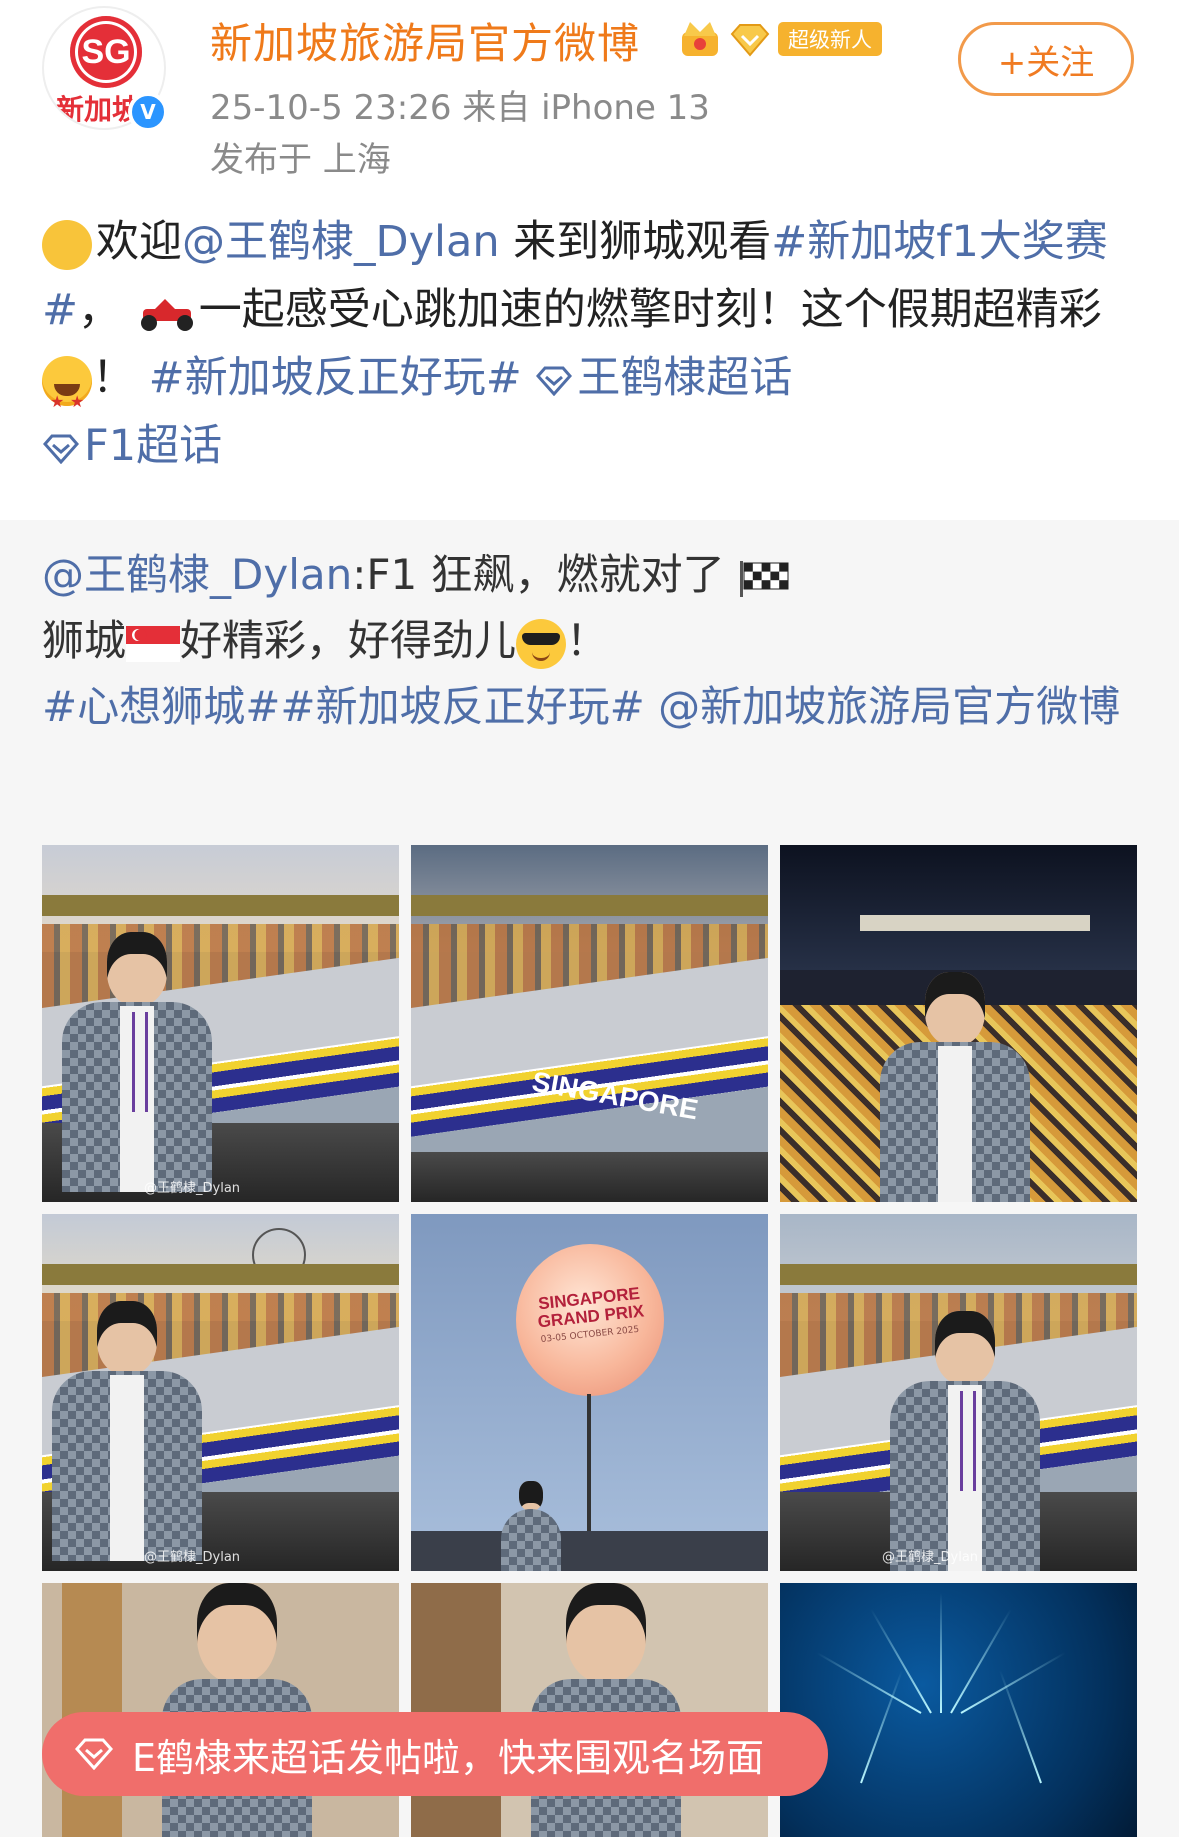  What do you see at coordinates (67, 244) in the screenshot?
I see `clapping-hands-icon` at bounding box center [67, 244].